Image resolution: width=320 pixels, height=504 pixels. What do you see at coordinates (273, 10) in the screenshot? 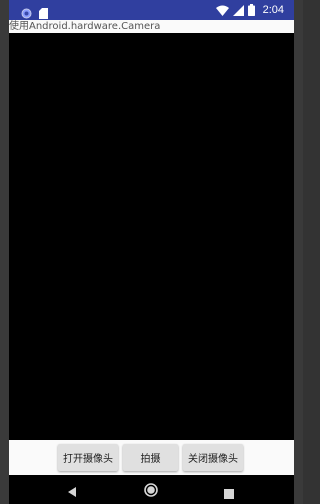
I see `status-time: 2:04` at bounding box center [273, 10].